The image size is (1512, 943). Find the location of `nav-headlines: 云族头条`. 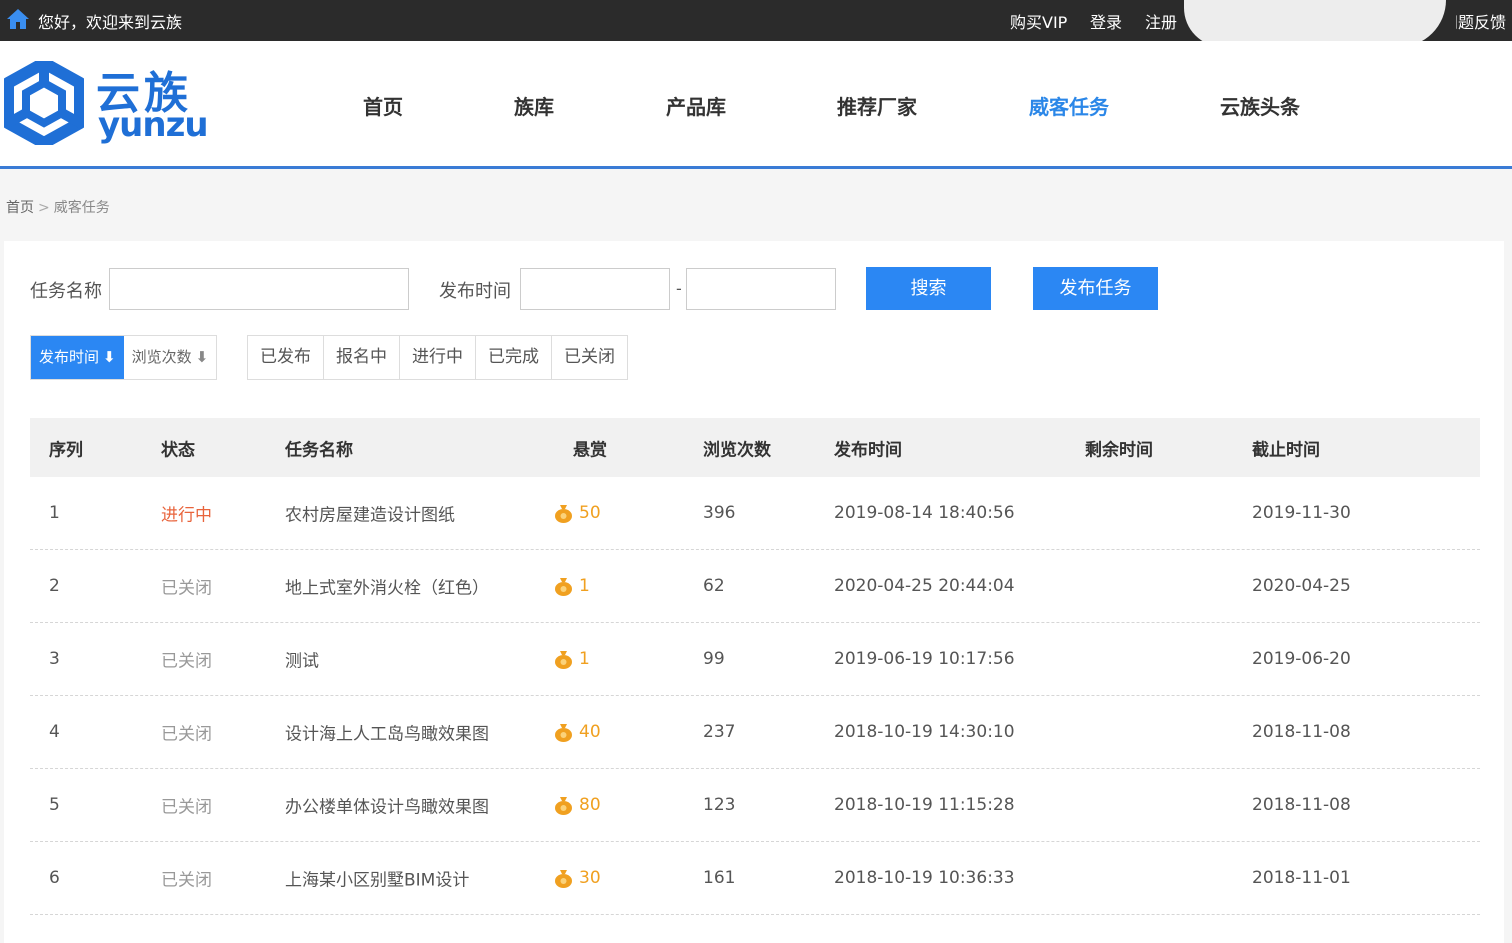

nav-headlines: 云族头条 is located at coordinates (1260, 105).